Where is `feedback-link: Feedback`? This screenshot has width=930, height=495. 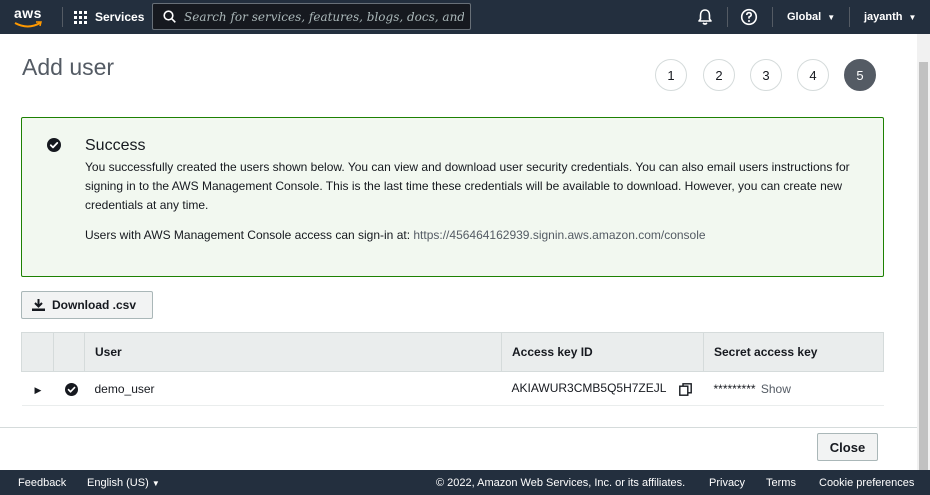
feedback-link: Feedback is located at coordinates (42, 483).